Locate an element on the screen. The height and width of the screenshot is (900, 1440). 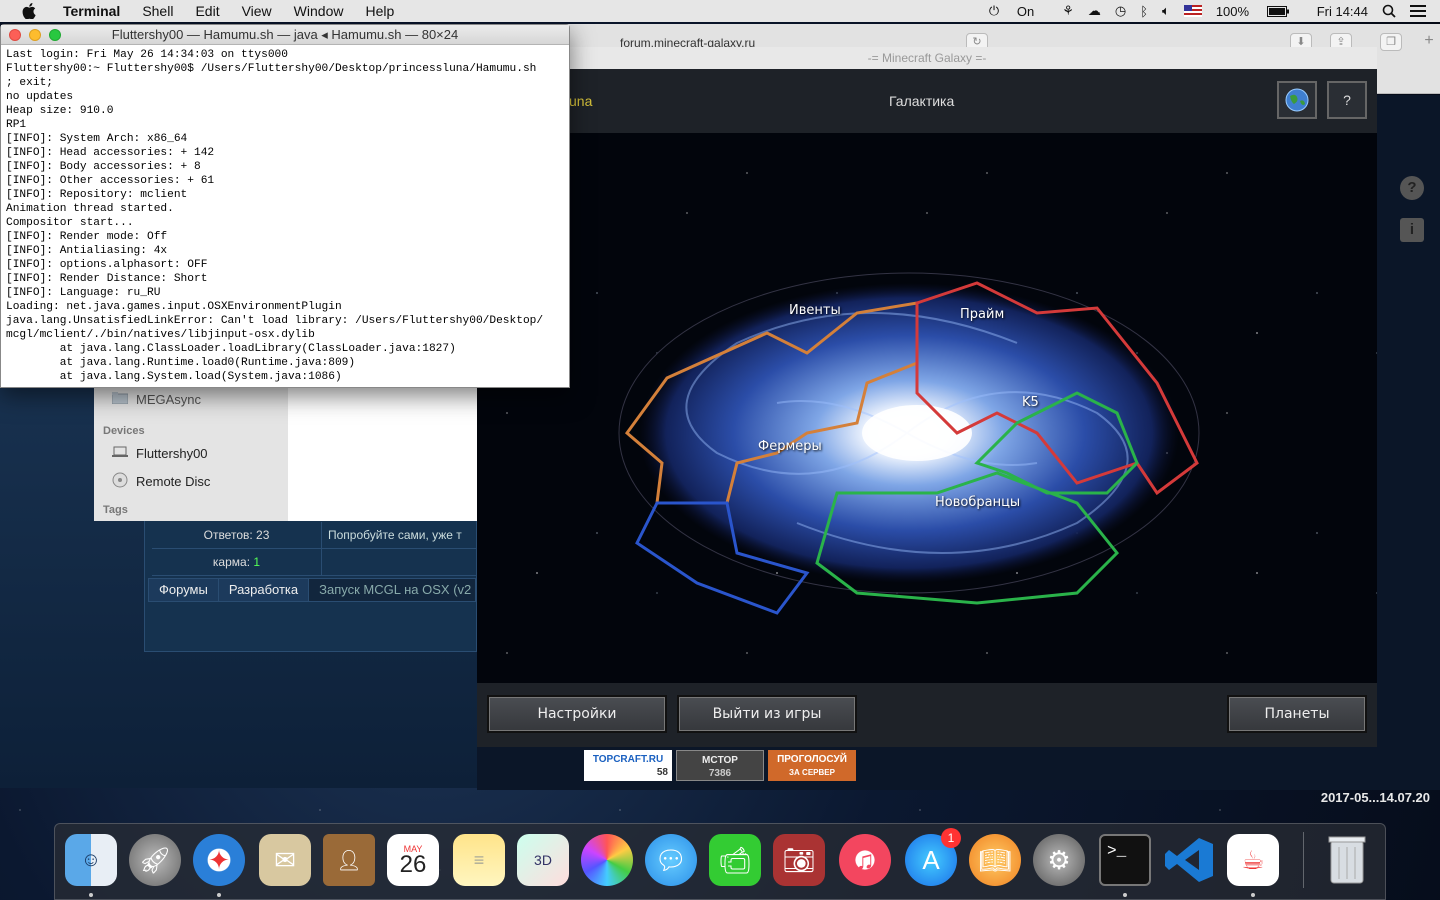
globe-button is located at coordinates (1297, 100).